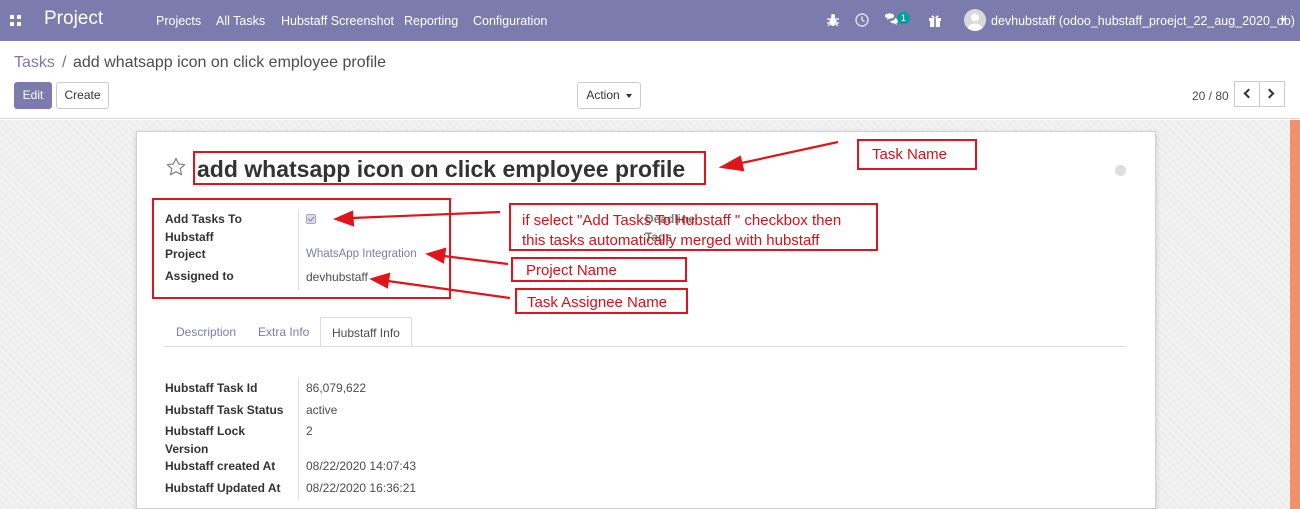 The image size is (1300, 509). Describe the element at coordinates (903, 18) in the screenshot. I see `chat-count-badge: 1` at that location.